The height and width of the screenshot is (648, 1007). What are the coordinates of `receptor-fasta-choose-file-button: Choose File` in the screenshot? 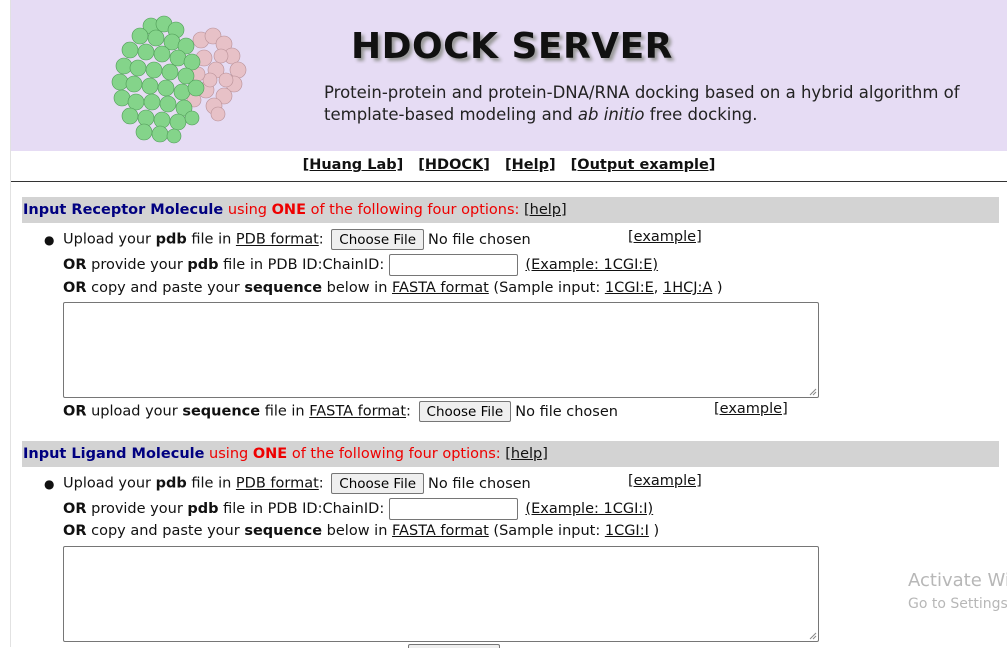 It's located at (465, 411).